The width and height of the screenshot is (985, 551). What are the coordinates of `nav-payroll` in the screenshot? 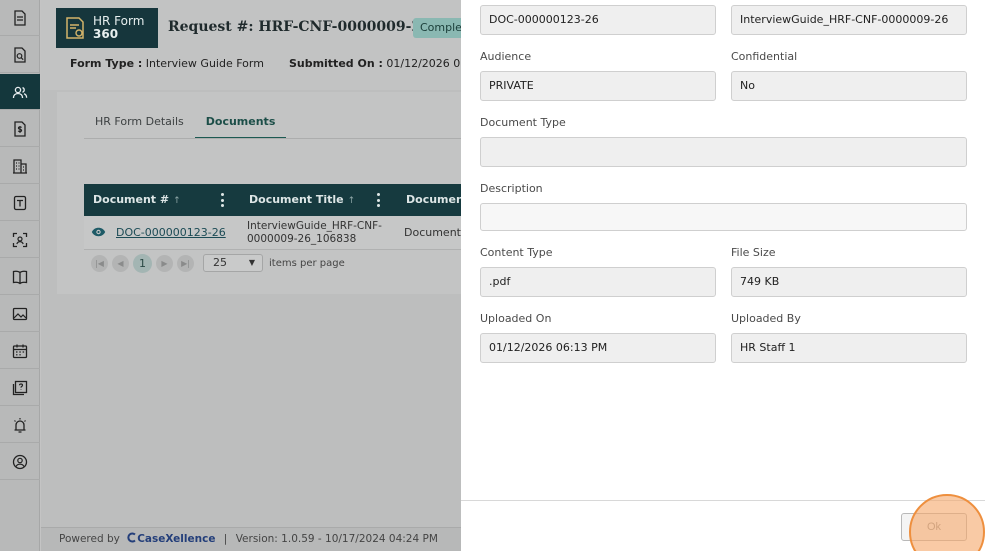 It's located at (20, 129).